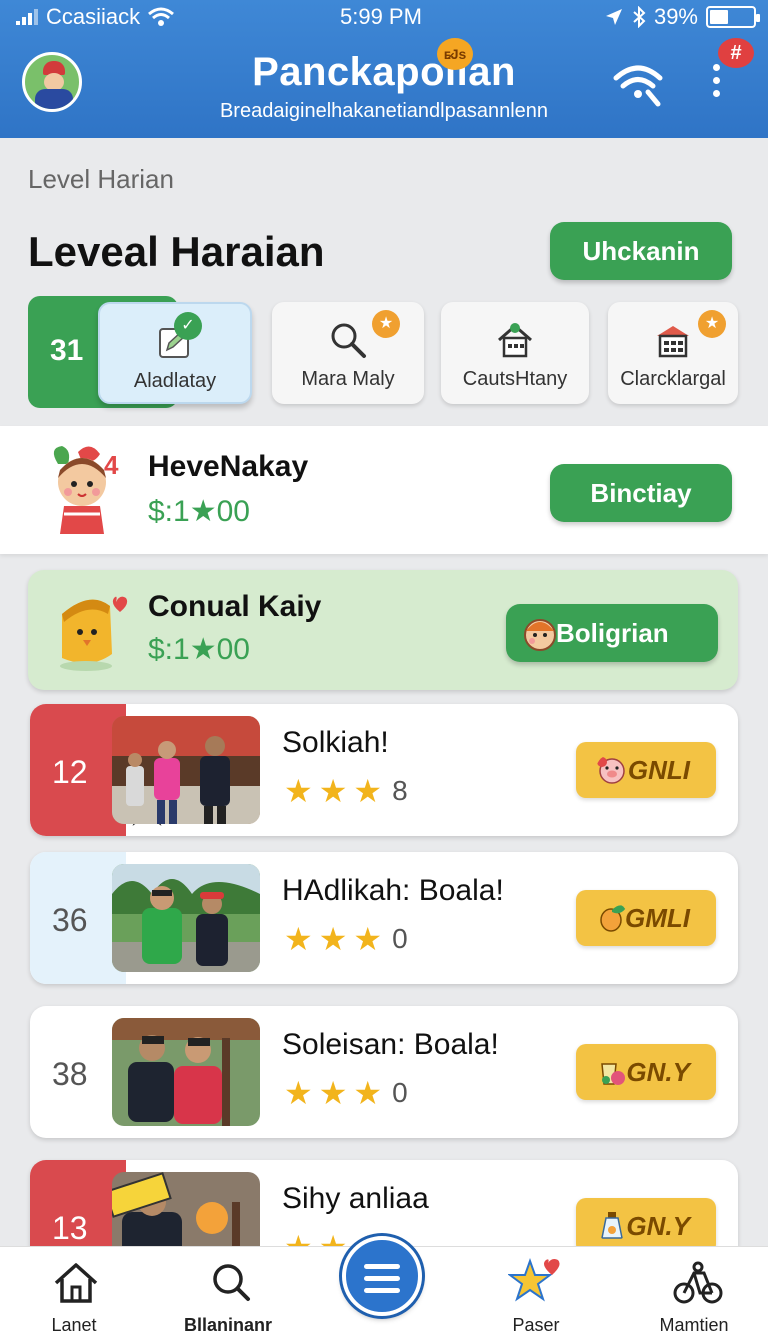 The width and height of the screenshot is (768, 1344). I want to click on corner-number: 4, so click(111, 465).